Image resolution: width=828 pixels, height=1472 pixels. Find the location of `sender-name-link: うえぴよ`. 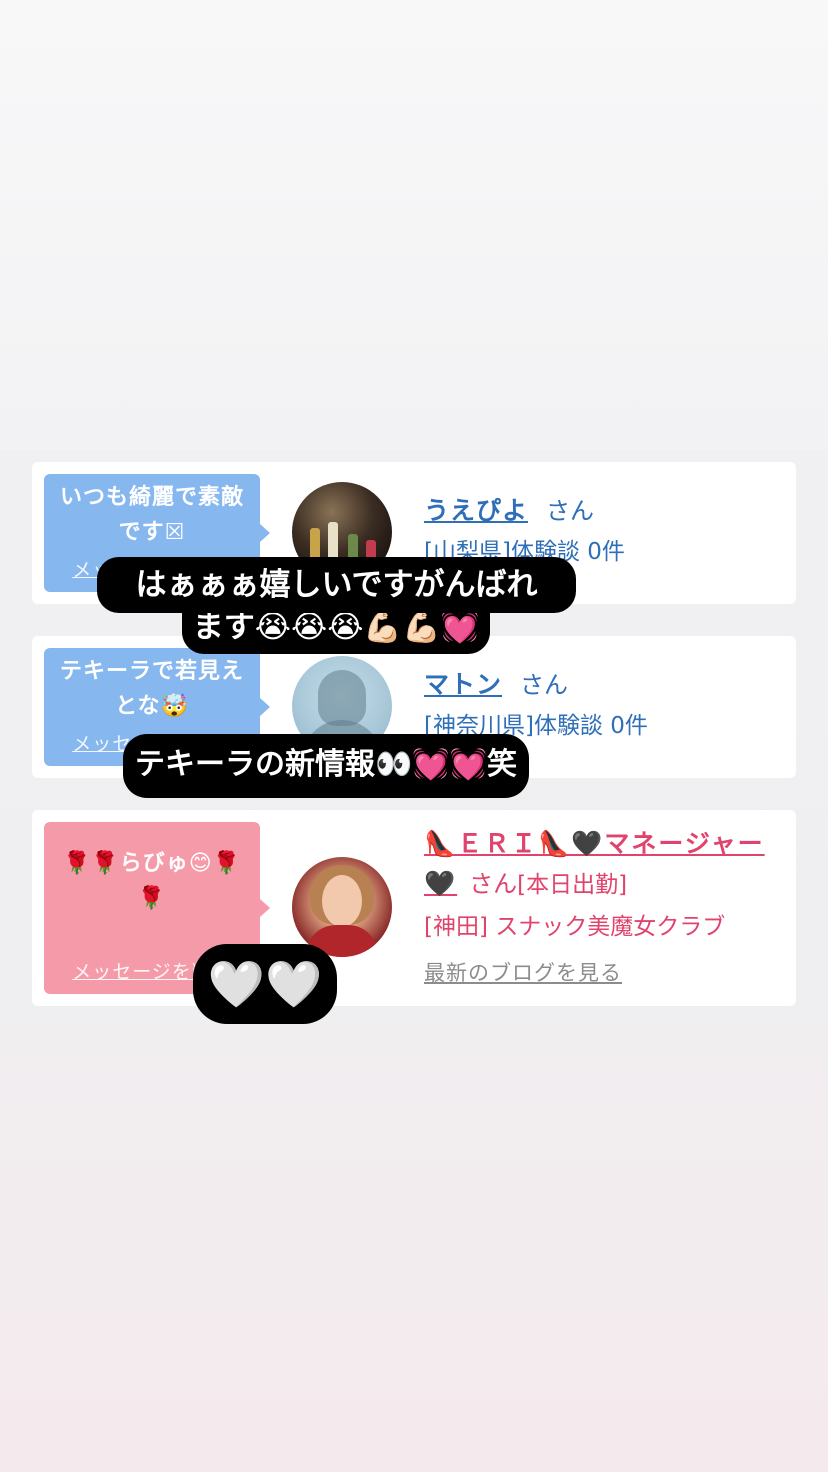

sender-name-link: うえぴよ is located at coordinates (476, 510).